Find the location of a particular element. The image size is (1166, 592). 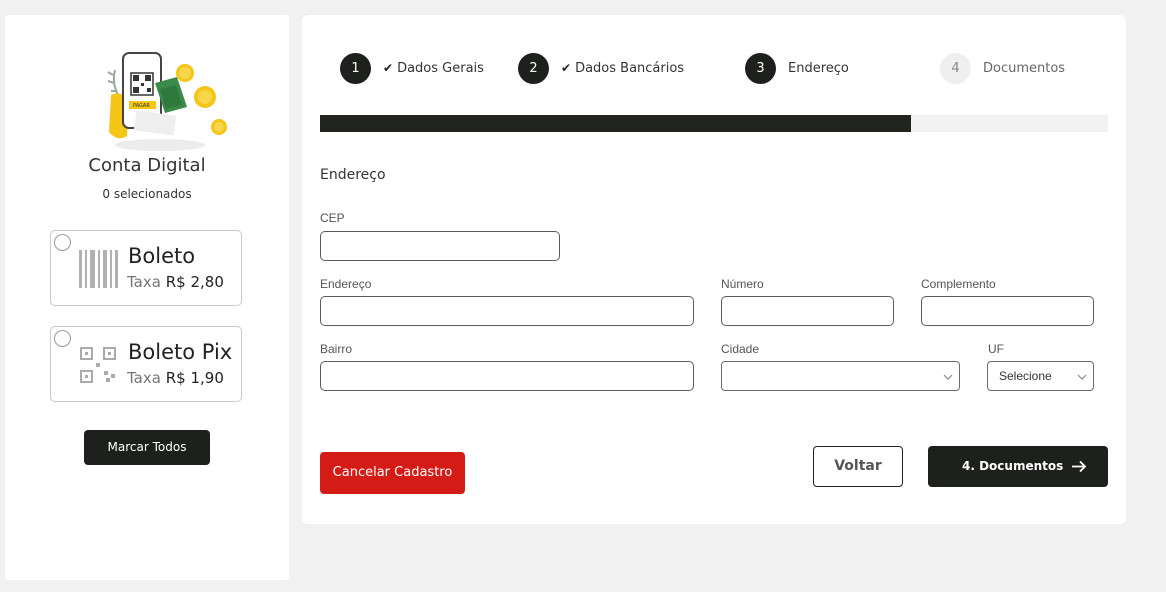

next-step-button: 4. Documentos is located at coordinates (1018, 466).